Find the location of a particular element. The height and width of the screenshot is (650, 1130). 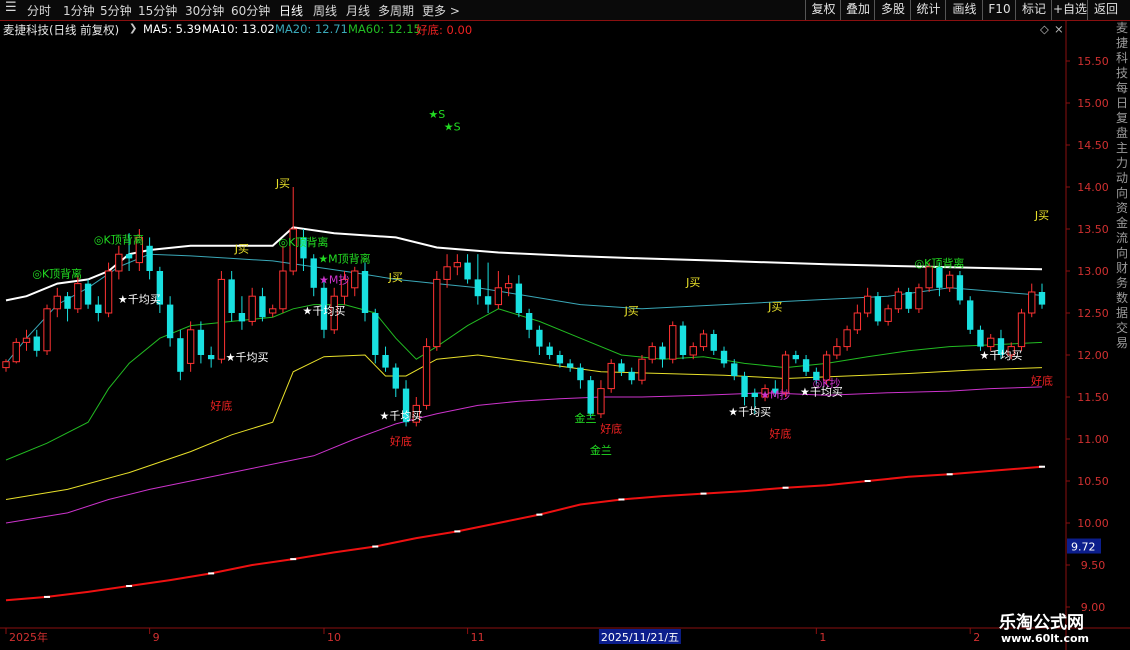

y-tick-label: 12.00 is located at coordinates (1093, 355).